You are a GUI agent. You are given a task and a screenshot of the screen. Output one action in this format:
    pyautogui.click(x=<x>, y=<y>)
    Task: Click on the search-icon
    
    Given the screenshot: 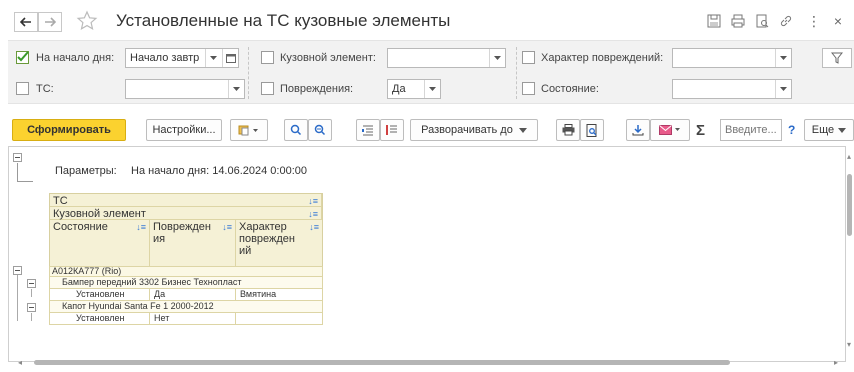 What is the action you would take?
    pyautogui.click(x=296, y=130)
    